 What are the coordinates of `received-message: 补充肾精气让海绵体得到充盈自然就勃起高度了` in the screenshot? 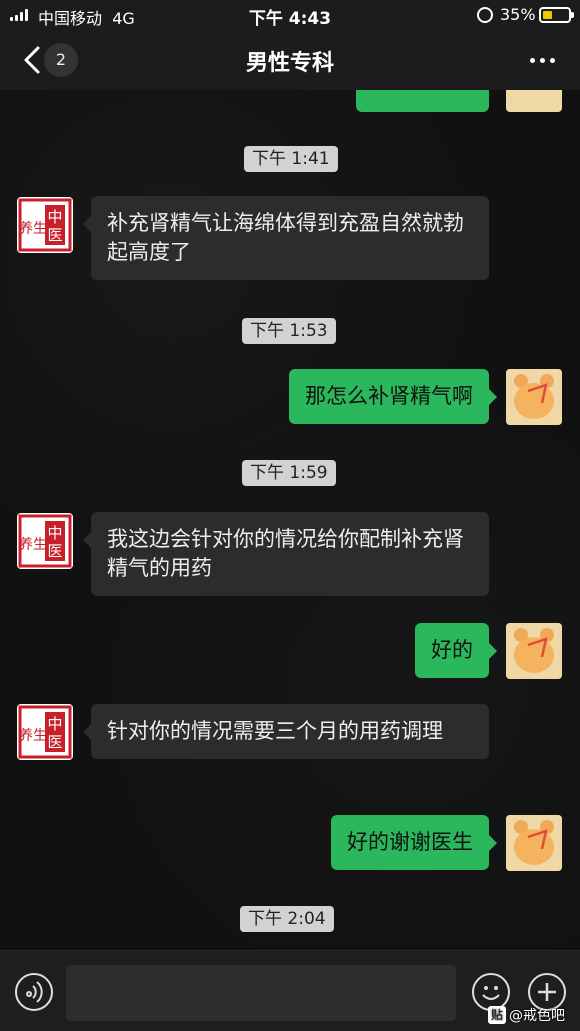 It's located at (286, 238).